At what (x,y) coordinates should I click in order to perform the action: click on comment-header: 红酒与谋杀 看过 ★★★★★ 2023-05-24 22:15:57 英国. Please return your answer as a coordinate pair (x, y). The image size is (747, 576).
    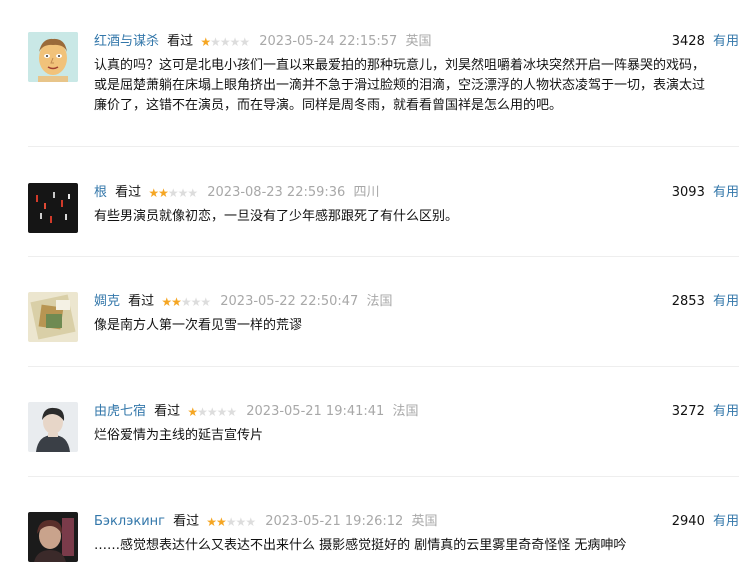
    Looking at the image, I should click on (262, 42).